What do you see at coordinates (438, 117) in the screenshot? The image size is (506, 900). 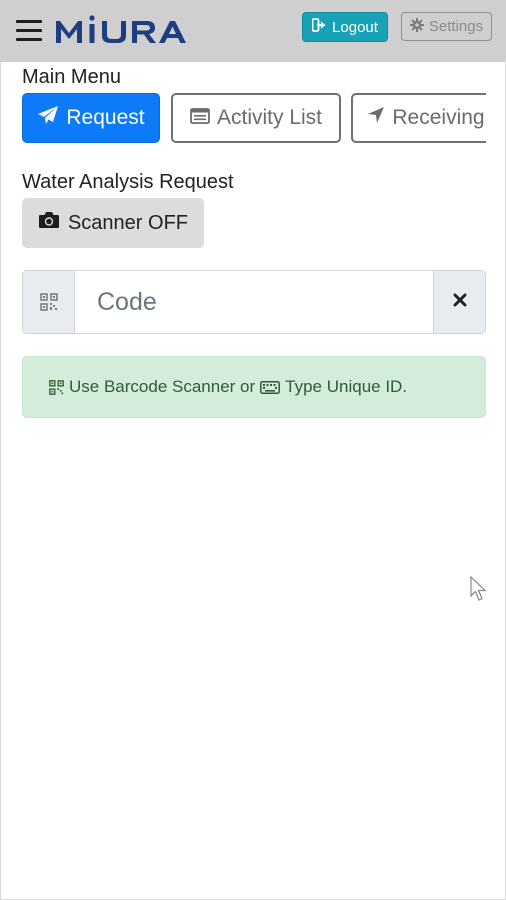 I see `tab-receiving-label: Receiving` at bounding box center [438, 117].